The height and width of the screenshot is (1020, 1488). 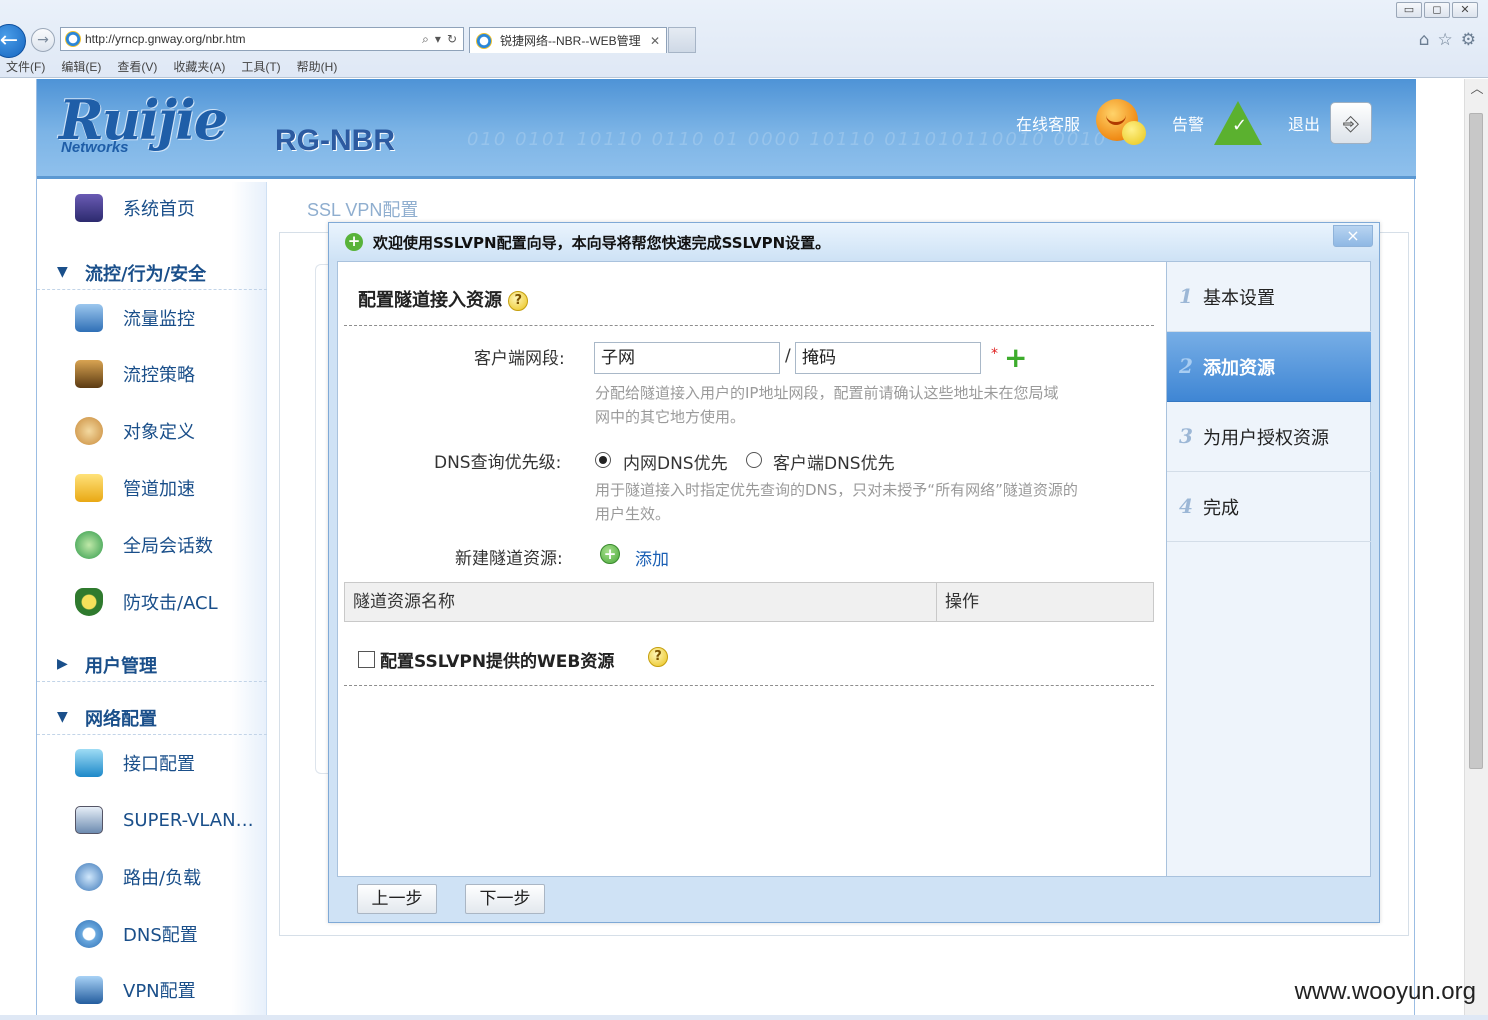 What do you see at coordinates (162, 878) in the screenshot?
I see `sidebar-item-label: 路由/负载` at bounding box center [162, 878].